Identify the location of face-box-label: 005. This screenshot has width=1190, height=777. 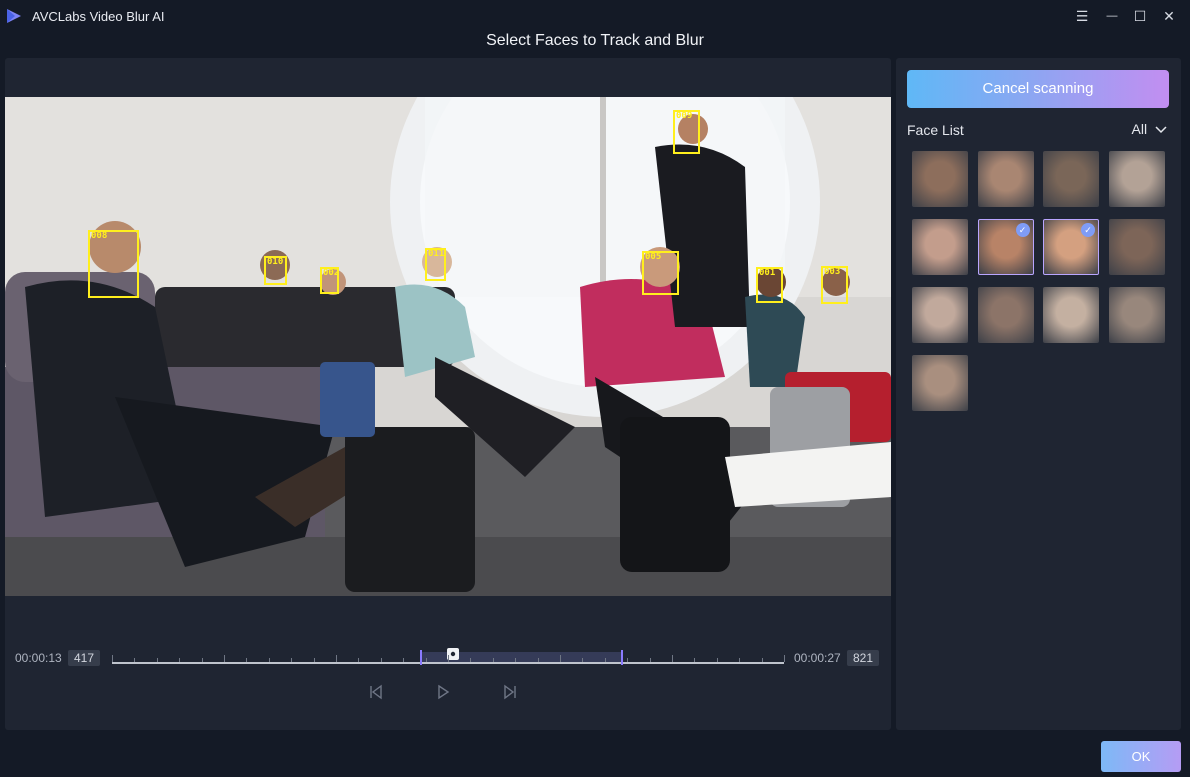
(653, 257).